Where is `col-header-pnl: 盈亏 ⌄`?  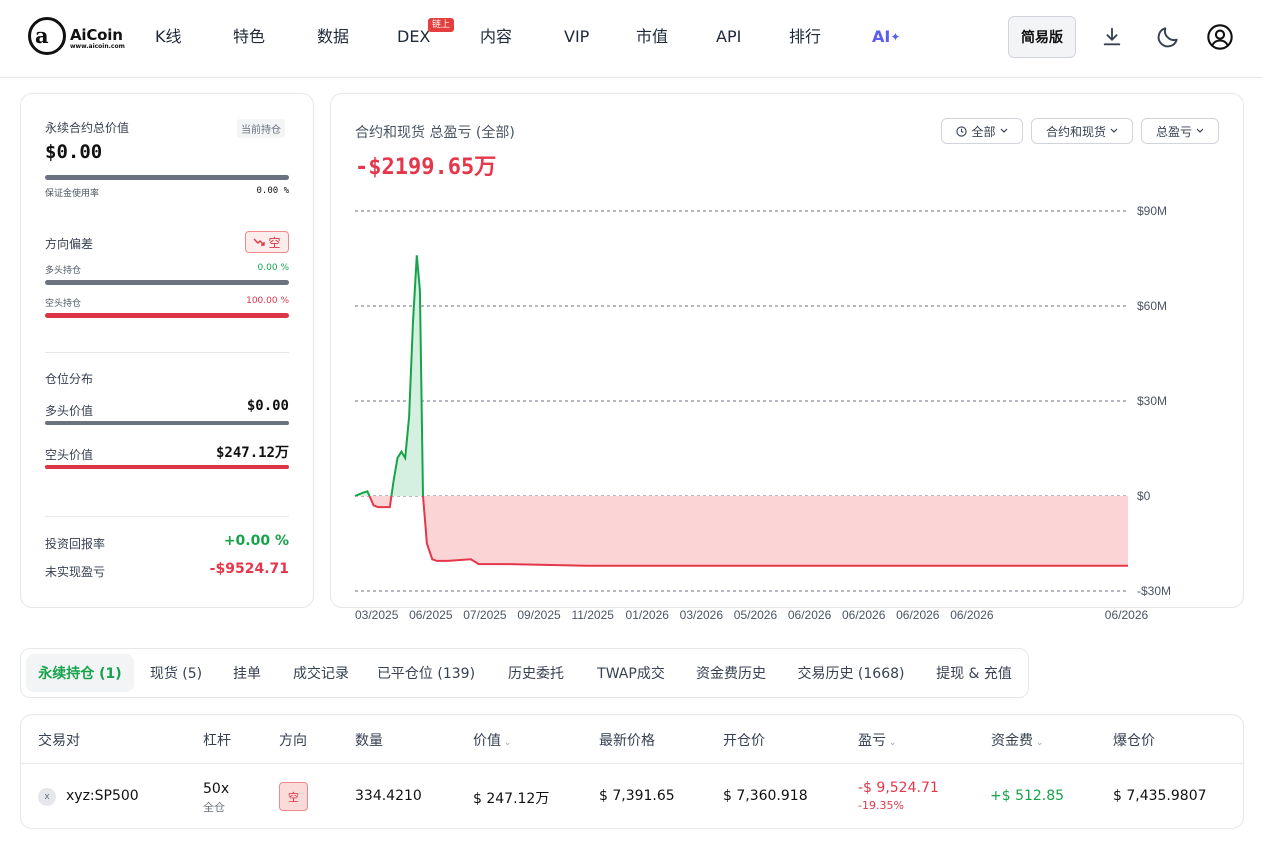
col-header-pnl: 盈亏 ⌄ is located at coordinates (877, 740).